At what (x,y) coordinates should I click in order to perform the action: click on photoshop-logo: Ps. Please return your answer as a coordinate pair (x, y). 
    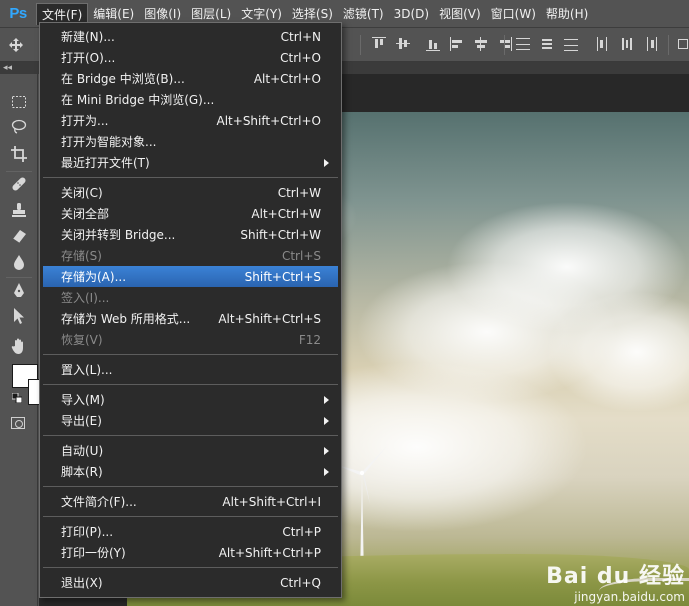
    Looking at the image, I should click on (18, 13).